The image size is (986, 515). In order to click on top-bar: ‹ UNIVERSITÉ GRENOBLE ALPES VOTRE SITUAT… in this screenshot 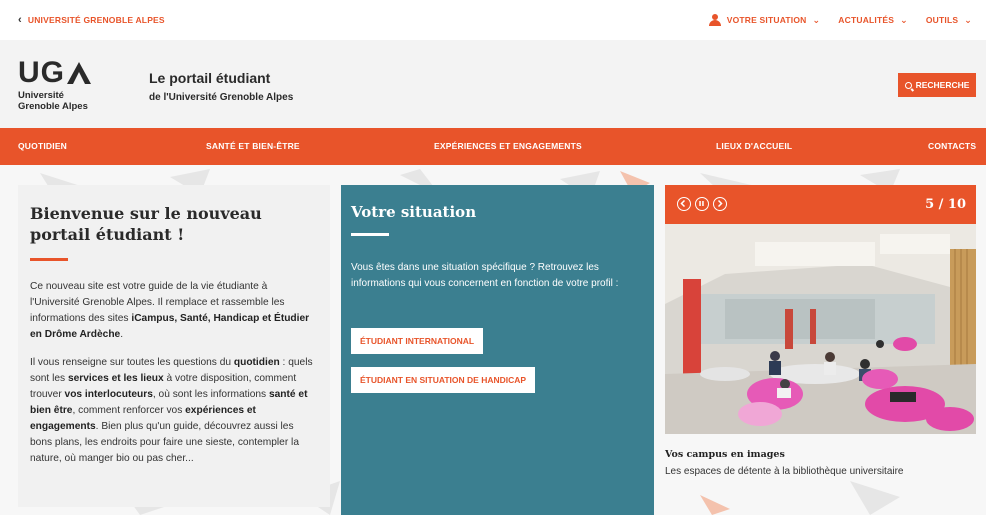, I will do `click(493, 20)`.